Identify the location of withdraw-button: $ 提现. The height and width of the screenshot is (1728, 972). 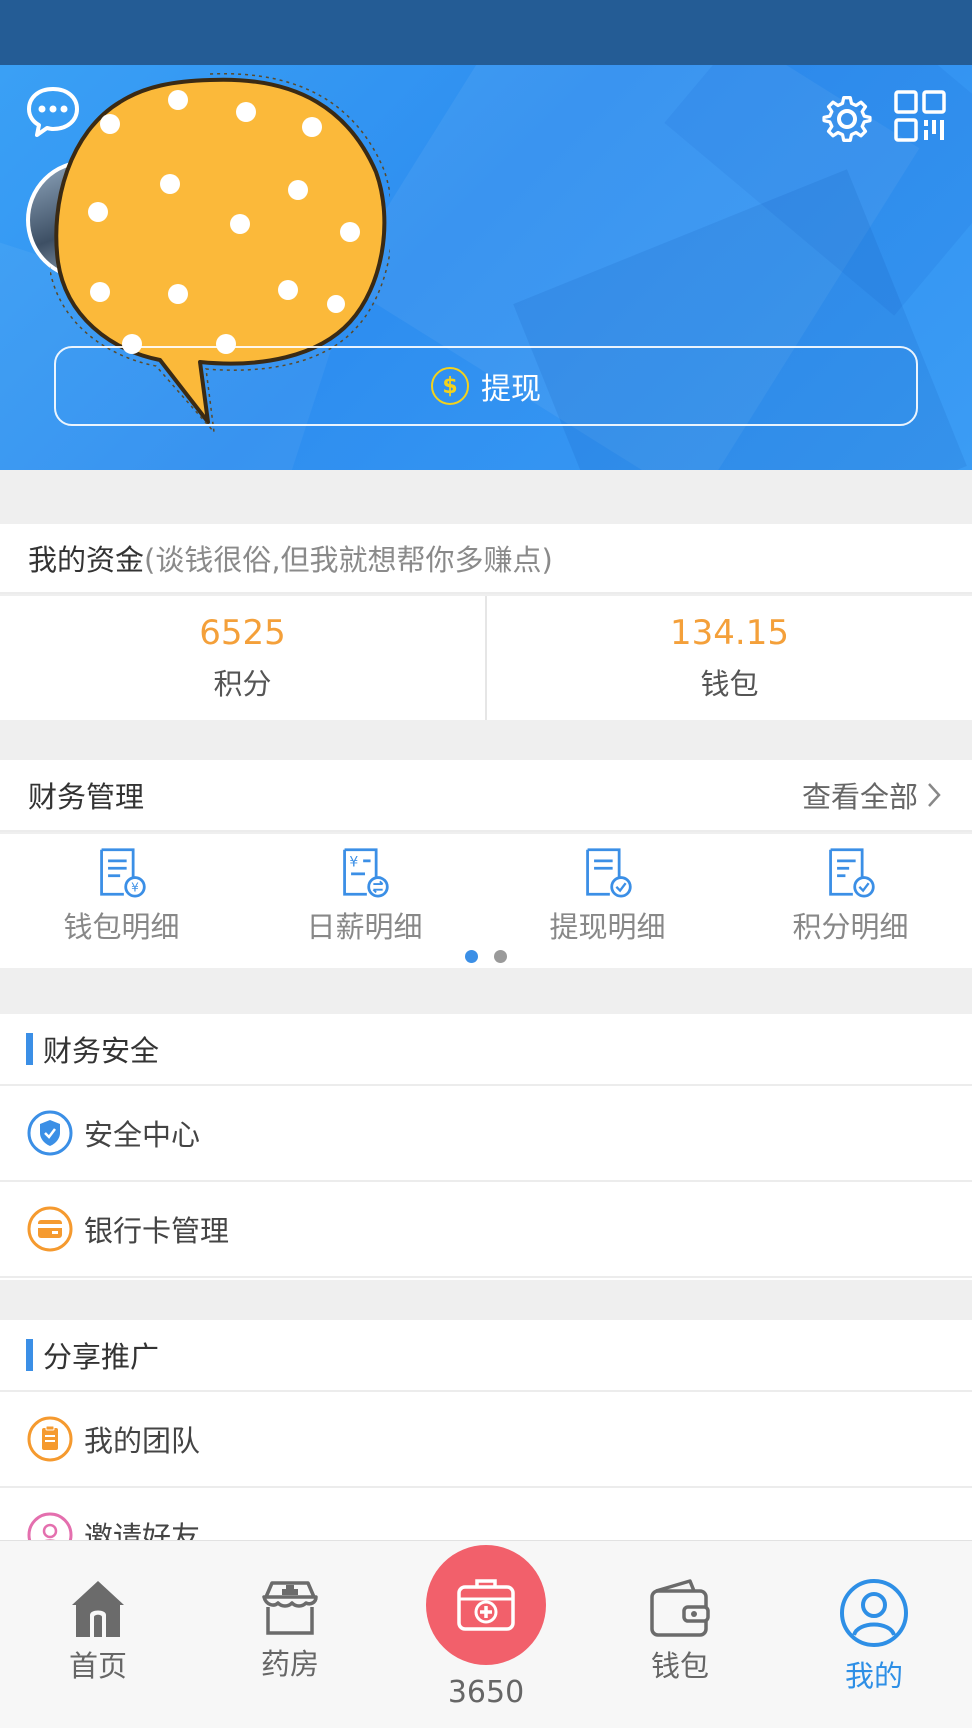
(486, 386).